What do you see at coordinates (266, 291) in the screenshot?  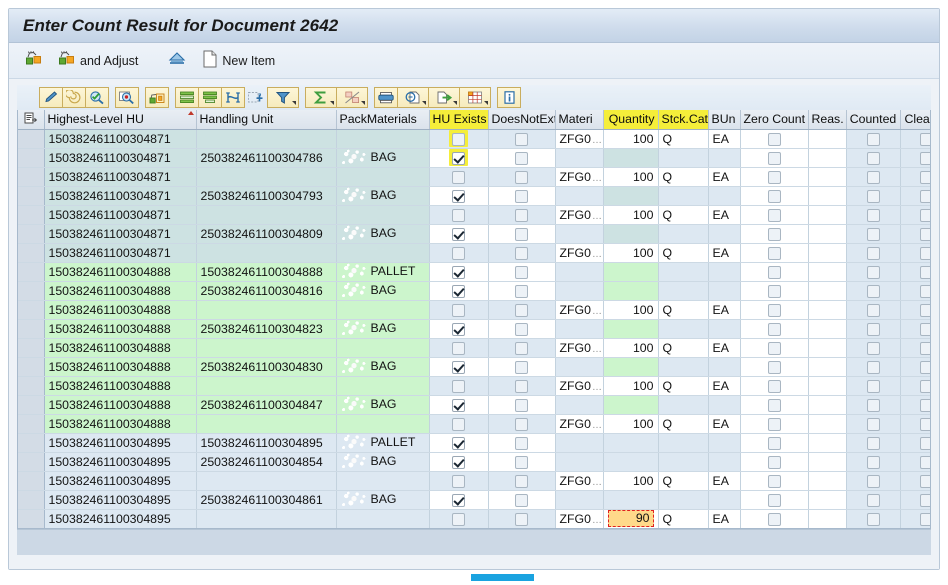 I see `cell-handling: 250382461100304816` at bounding box center [266, 291].